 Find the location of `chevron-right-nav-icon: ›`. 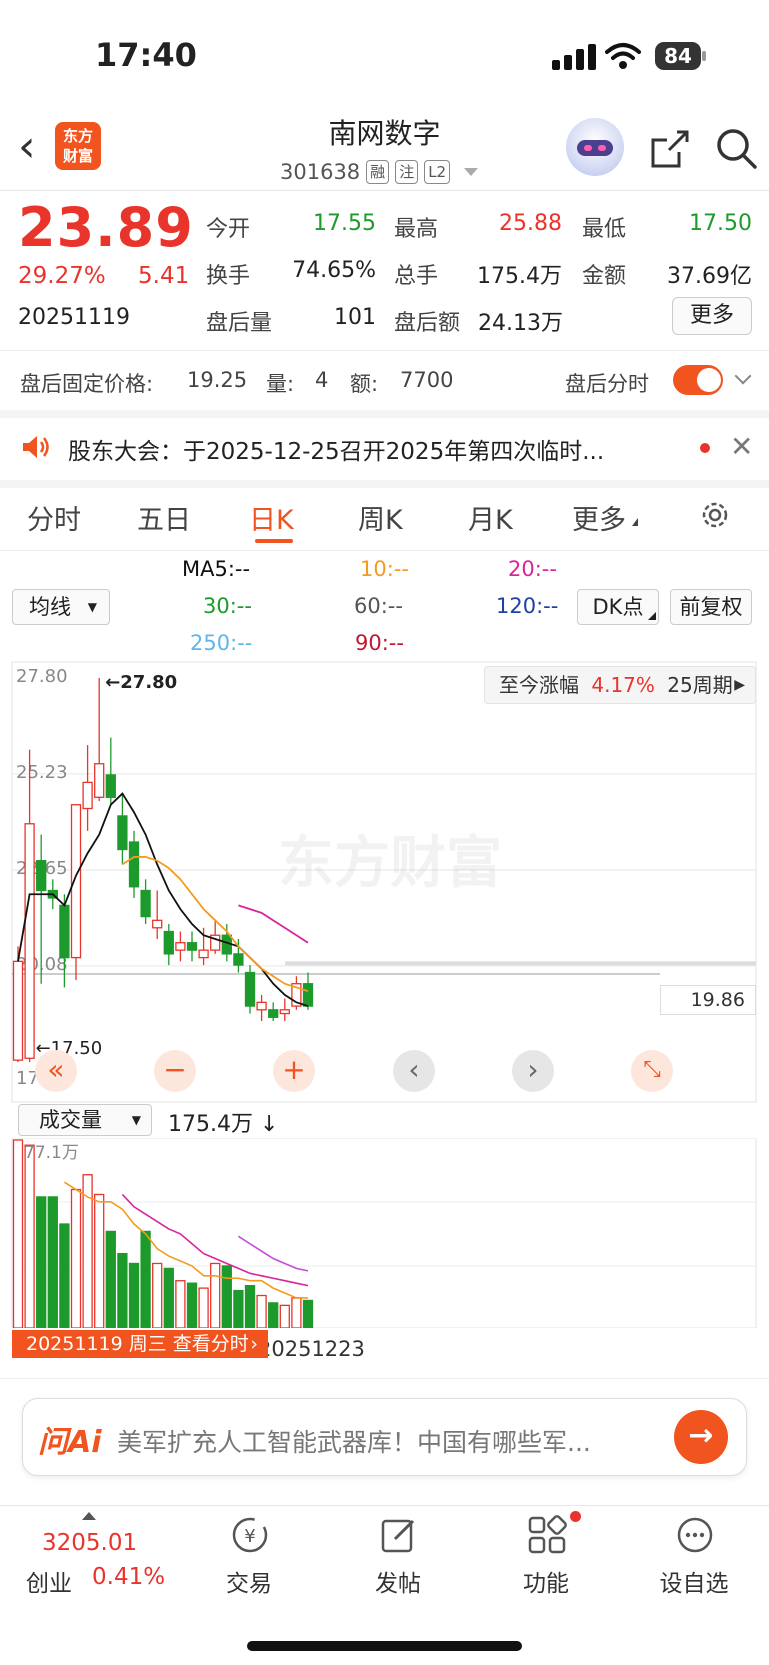

chevron-right-nav-icon: › is located at coordinates (533, 1071).